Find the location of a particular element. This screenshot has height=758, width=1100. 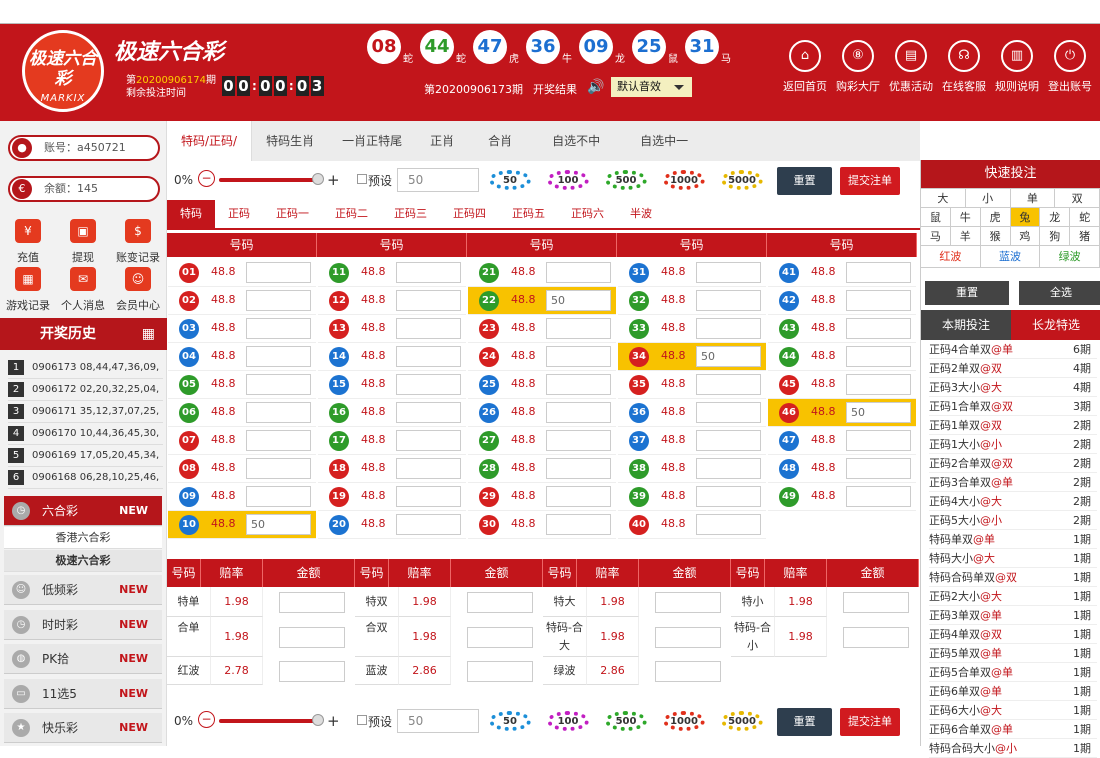

number-cell-23: 23 48.8 is located at coordinates (542, 329).